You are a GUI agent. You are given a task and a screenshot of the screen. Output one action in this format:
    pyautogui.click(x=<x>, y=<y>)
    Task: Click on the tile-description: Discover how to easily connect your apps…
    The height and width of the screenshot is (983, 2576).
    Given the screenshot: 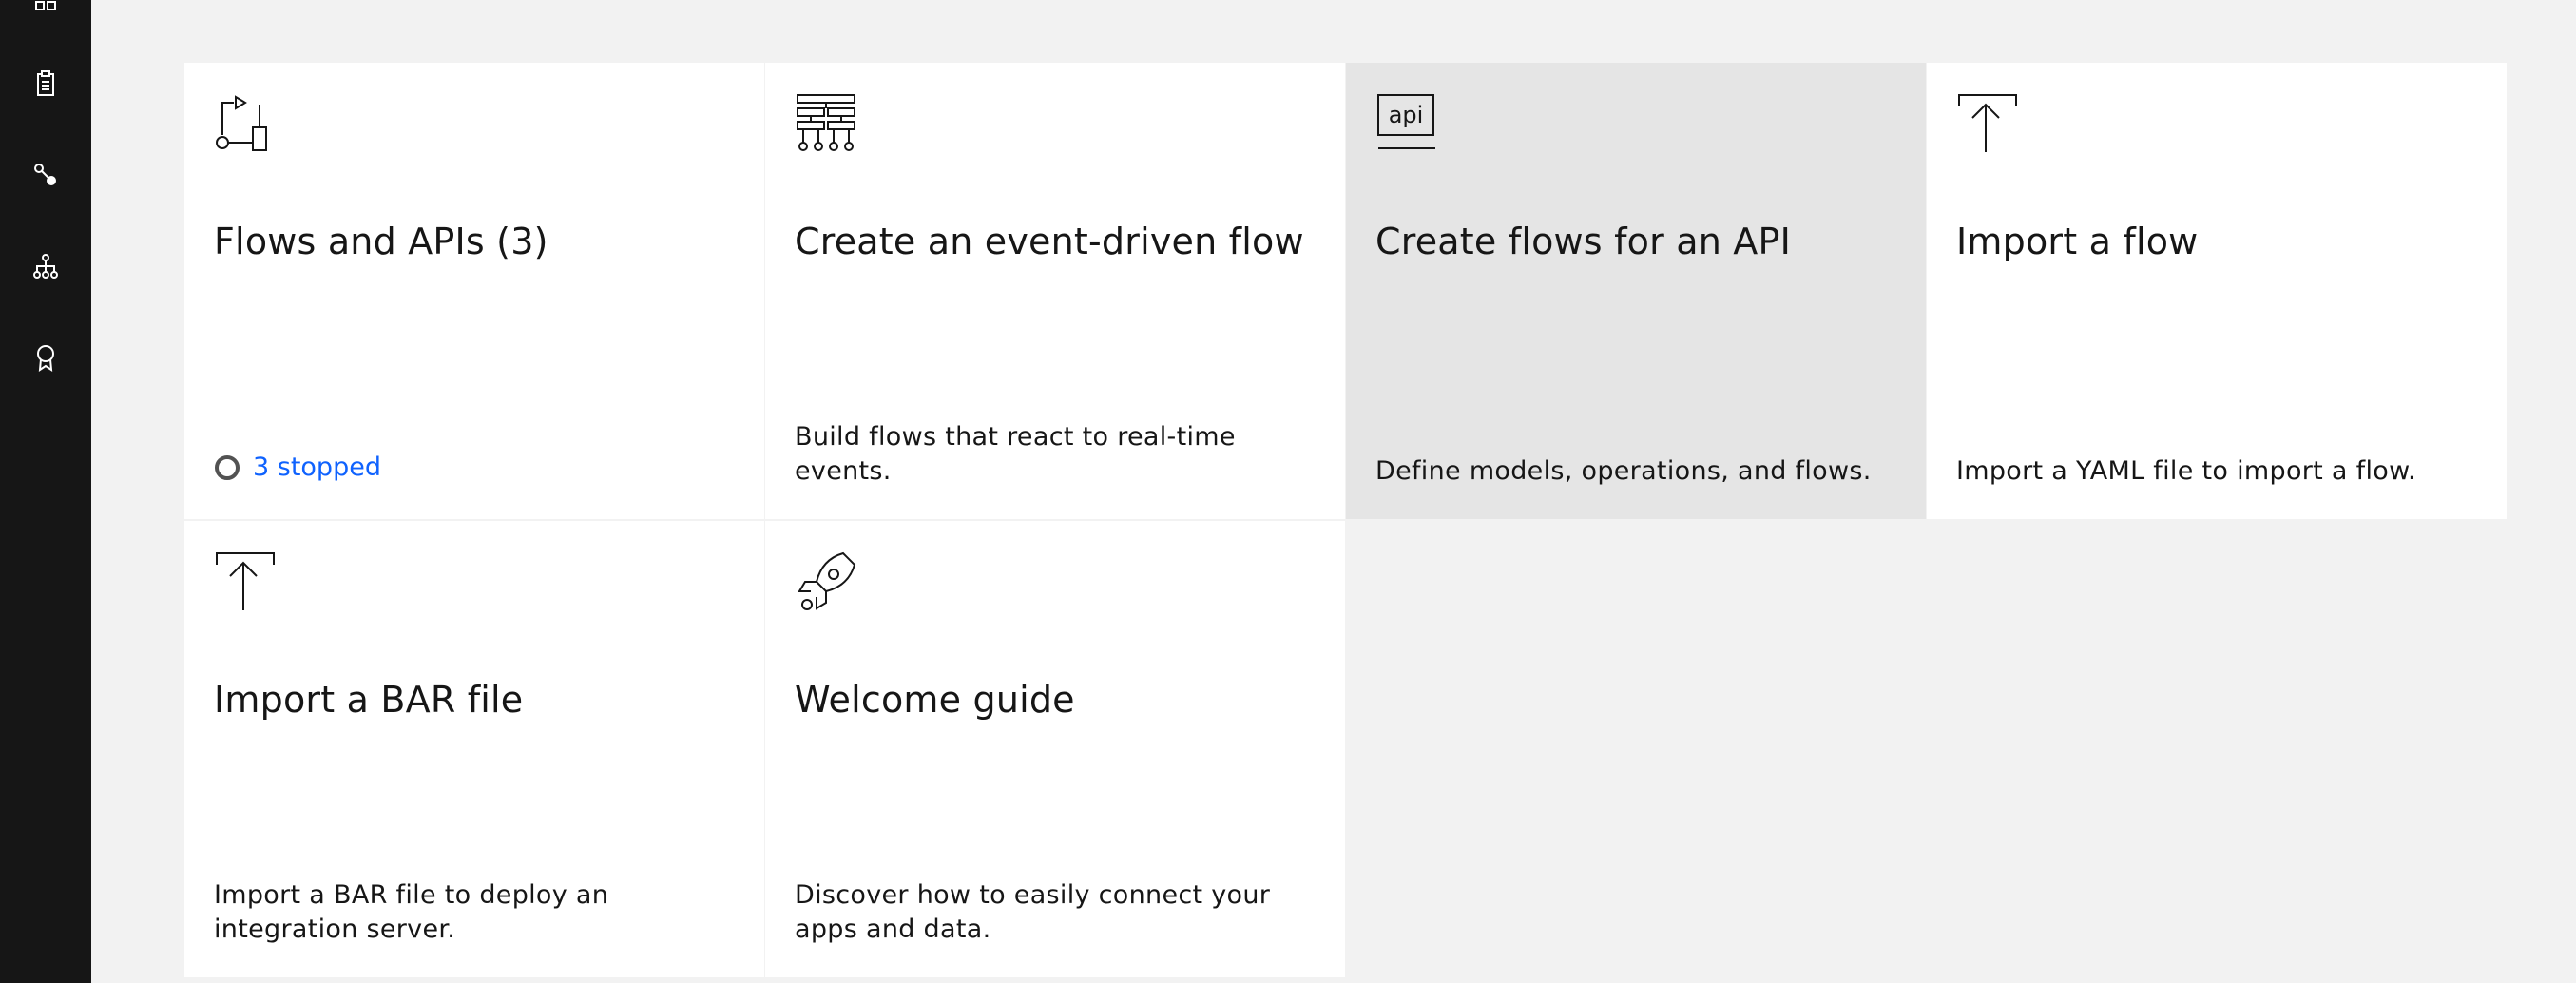 What is the action you would take?
    pyautogui.click(x=1033, y=912)
    